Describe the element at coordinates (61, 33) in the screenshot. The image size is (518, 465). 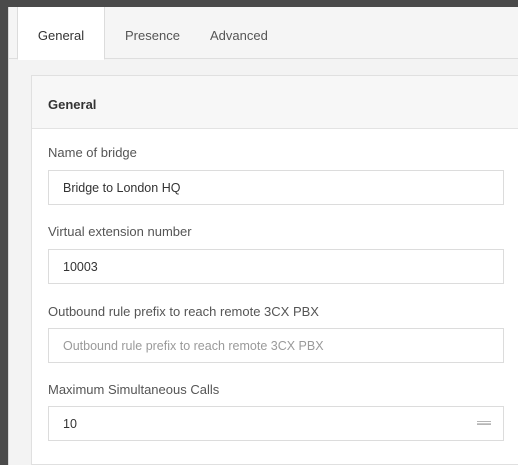
I see `tab-general: General` at that location.